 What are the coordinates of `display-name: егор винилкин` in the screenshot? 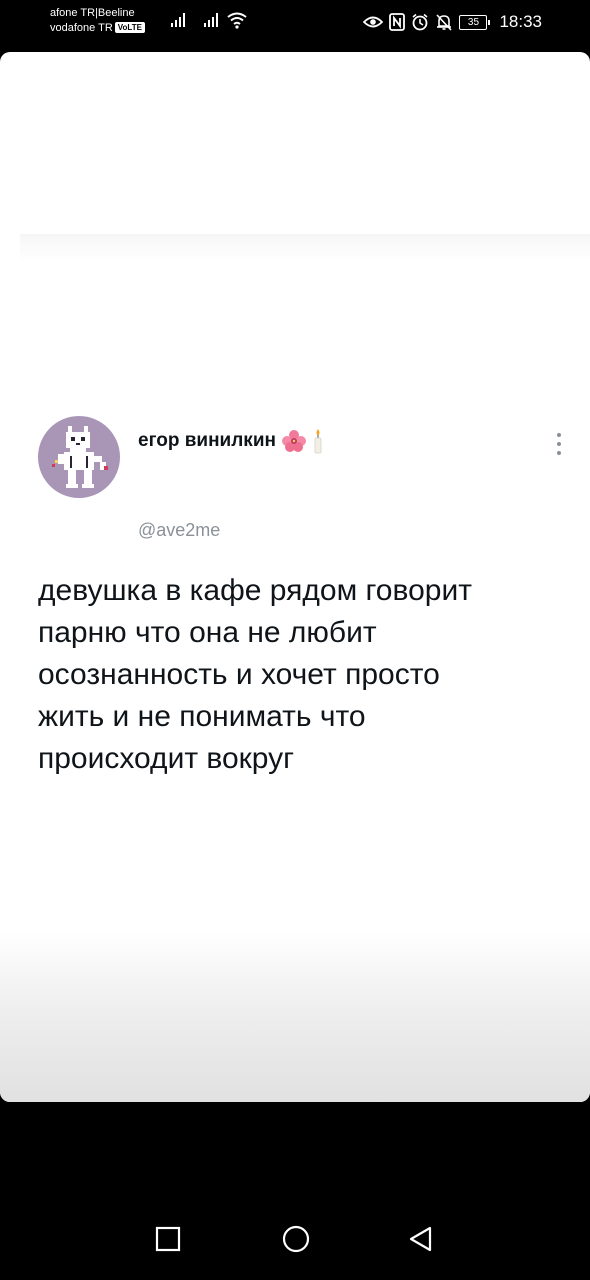 It's located at (207, 441).